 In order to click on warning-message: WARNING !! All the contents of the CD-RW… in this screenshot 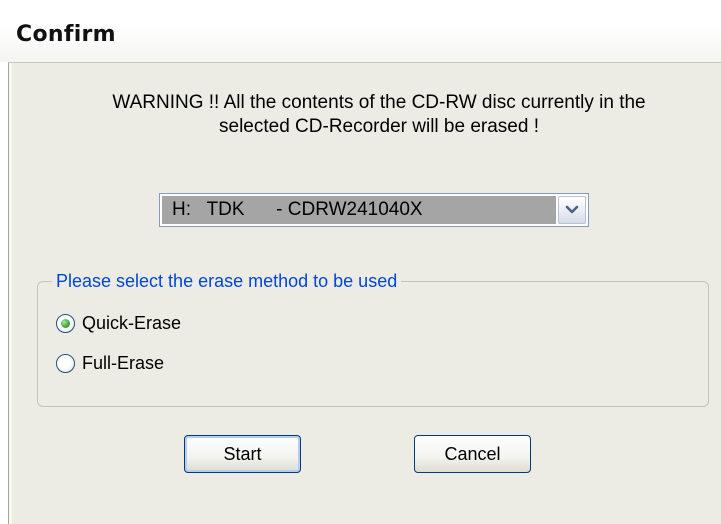, I will do `click(379, 115)`.